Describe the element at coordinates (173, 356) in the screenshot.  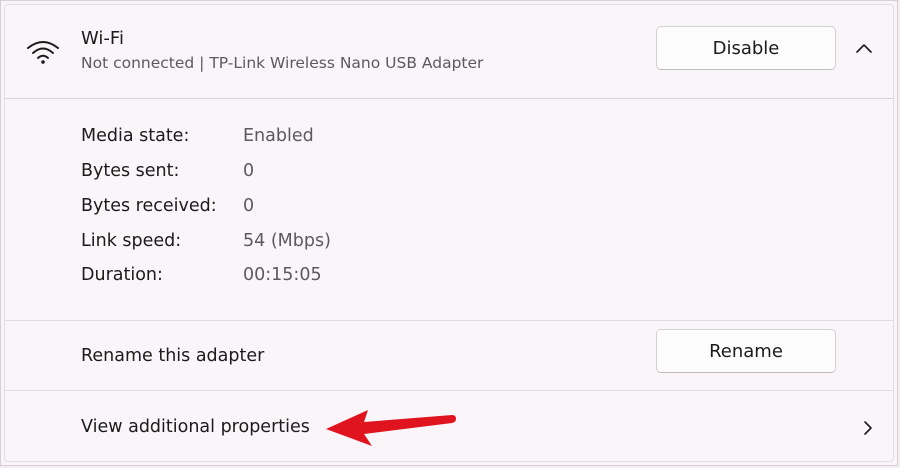
I see `rename-adapter-label: Rename this adapter` at that location.